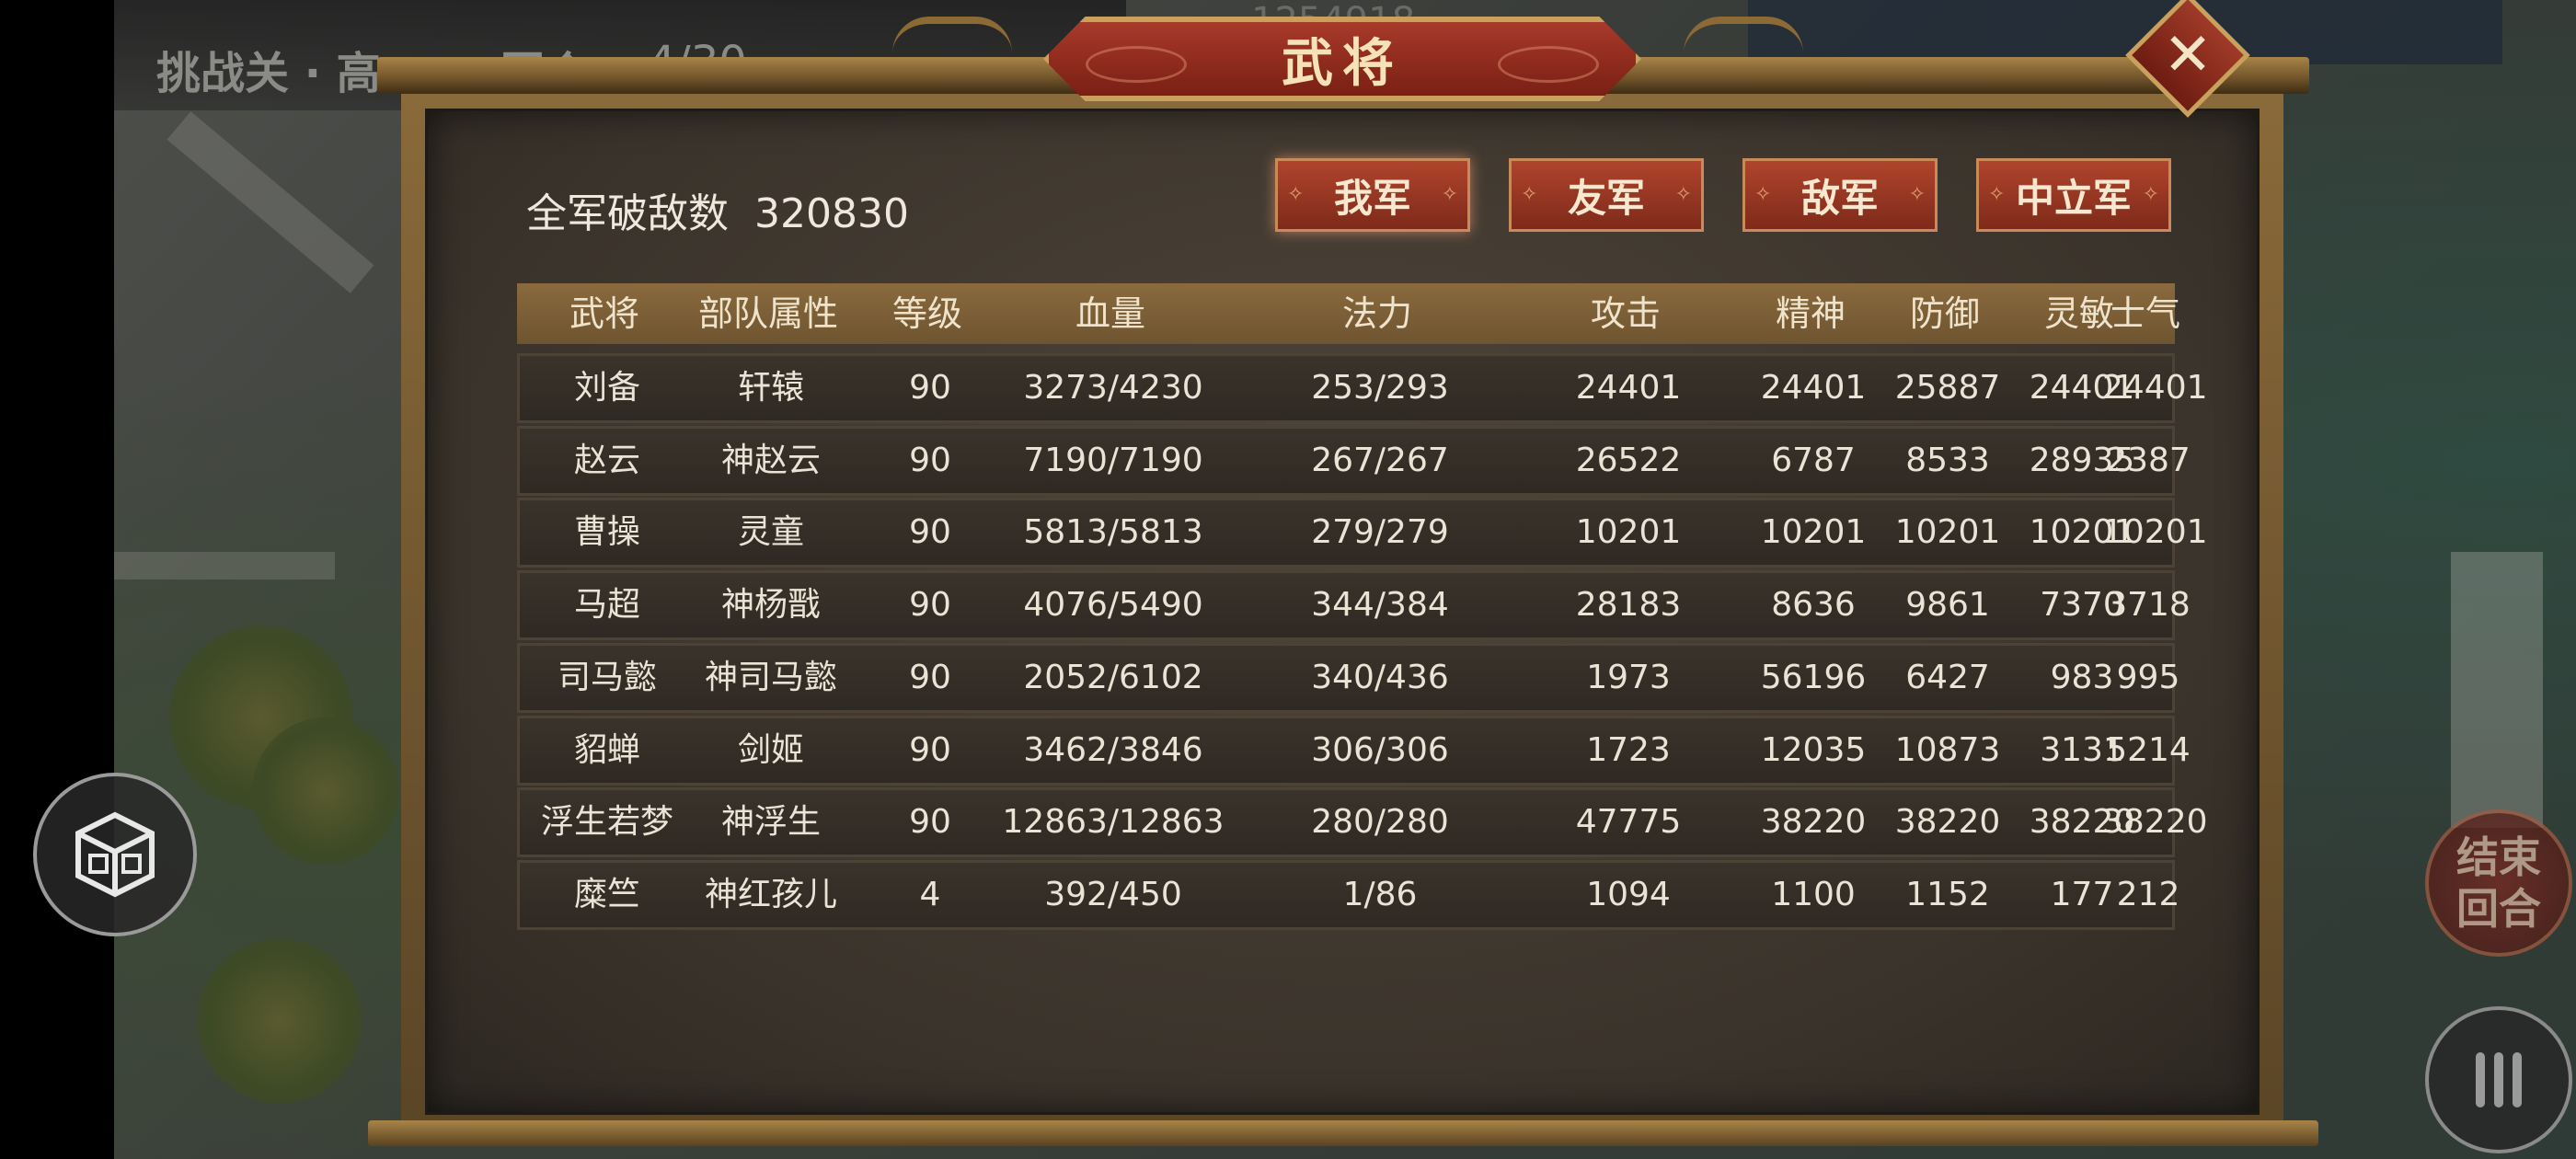 The width and height of the screenshot is (2576, 1159). I want to click on cell-attack: 1973, so click(1628, 677).